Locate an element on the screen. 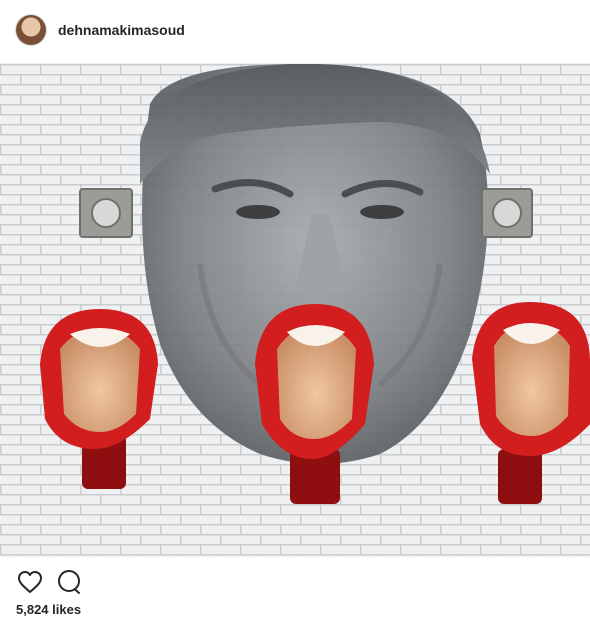 This screenshot has width=590, height=622. likes-count: 5,824 likes is located at coordinates (48, 609).